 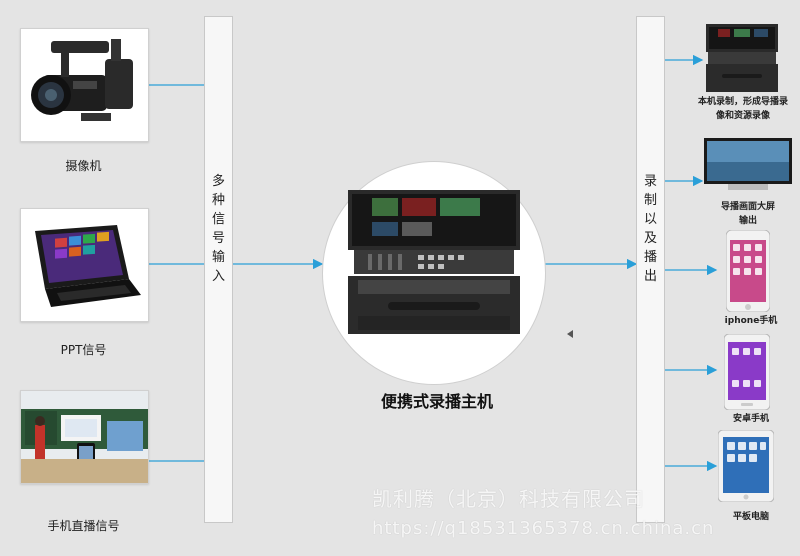 I want to click on phone-live-card, so click(x=84, y=437).